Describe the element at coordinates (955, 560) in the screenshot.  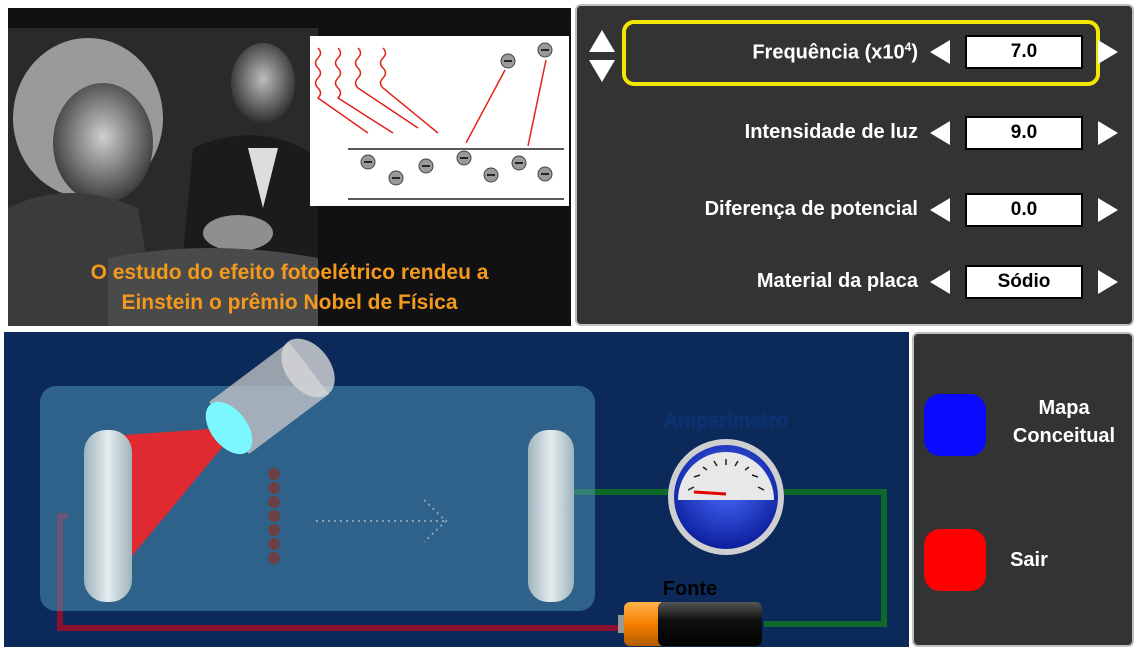
I see `exit-button` at that location.